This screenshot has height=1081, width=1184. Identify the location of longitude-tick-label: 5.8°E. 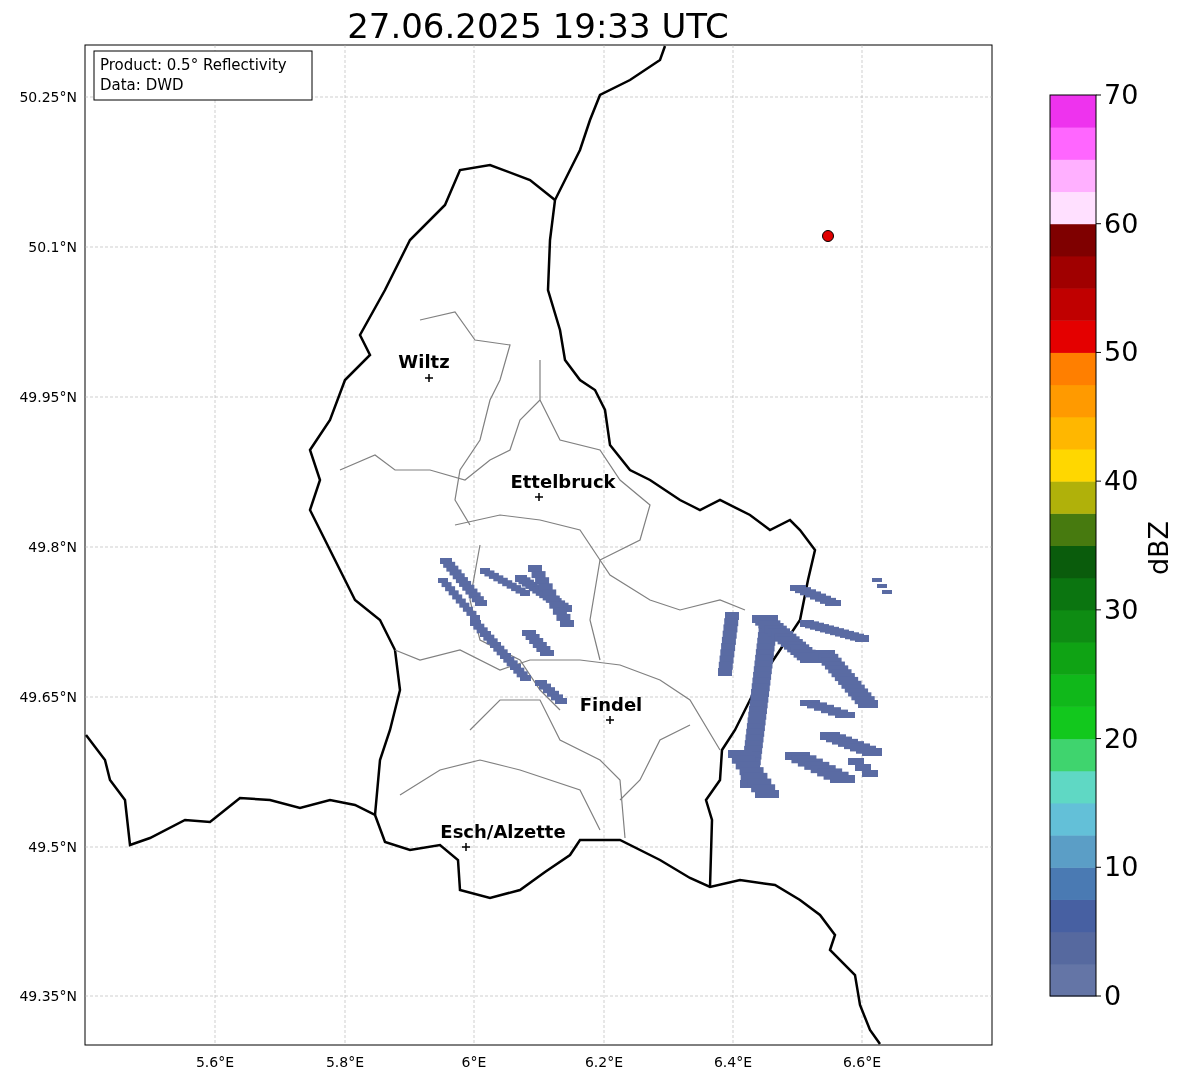
(345, 1062).